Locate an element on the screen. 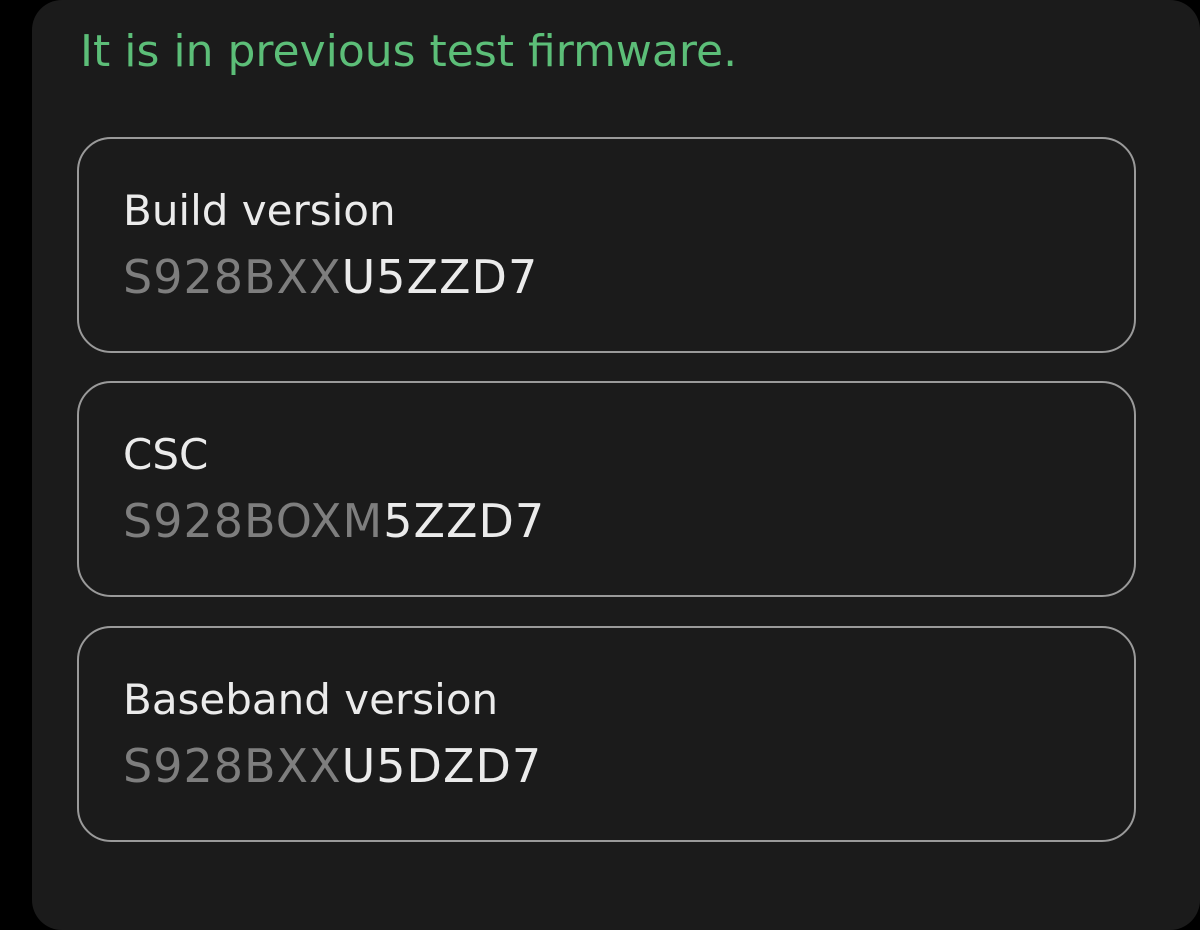 This screenshot has width=1200, height=930. baseband-version-label: Baseband version is located at coordinates (311, 699).